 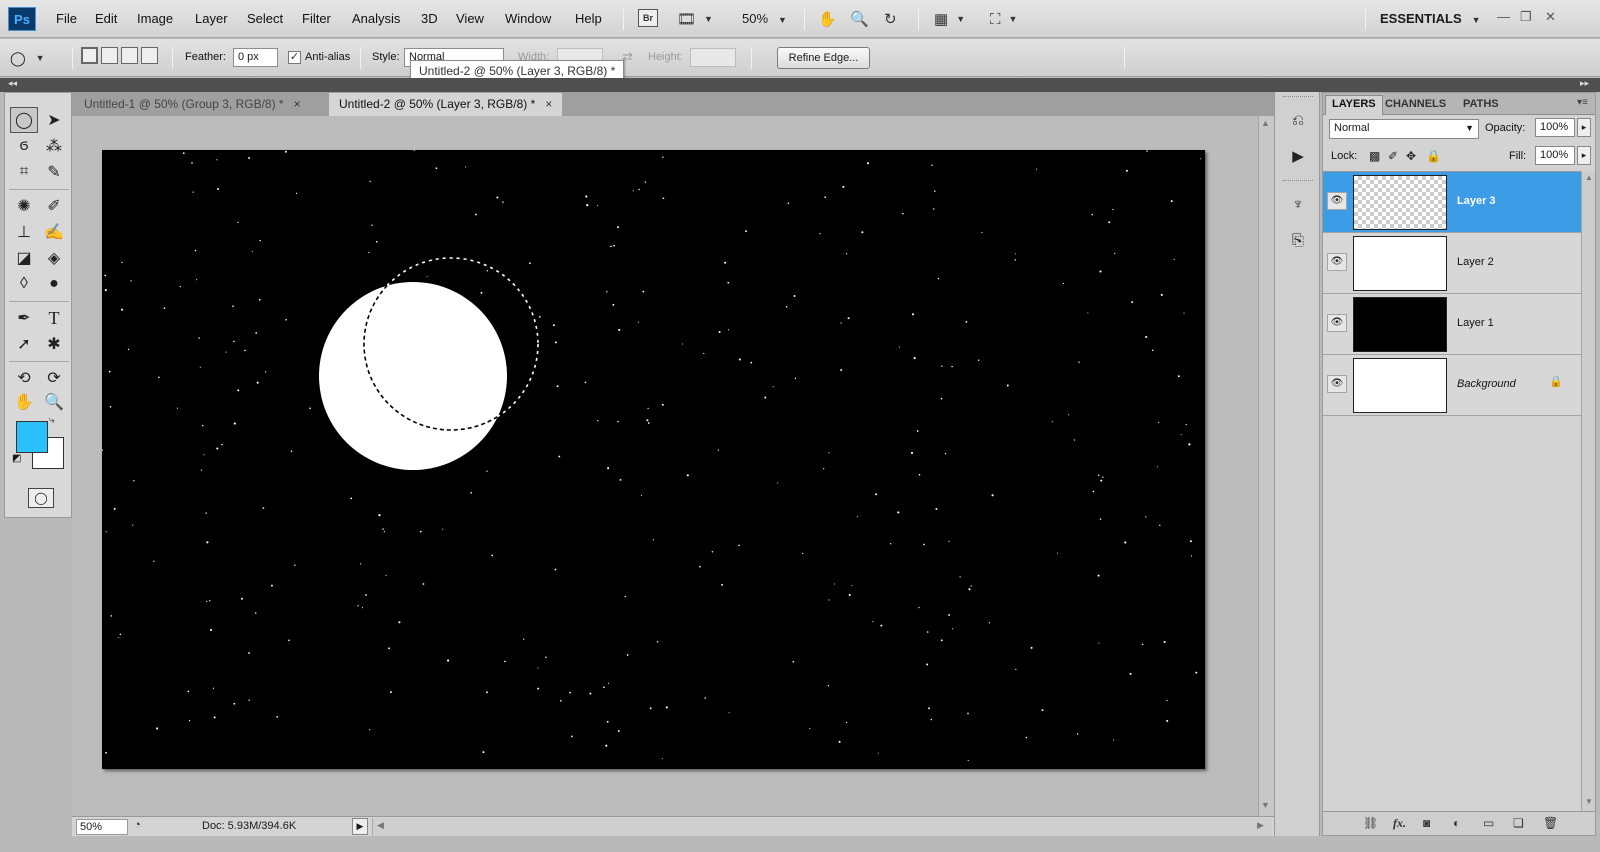 What do you see at coordinates (155, 18) in the screenshot?
I see `menu-image: Image` at bounding box center [155, 18].